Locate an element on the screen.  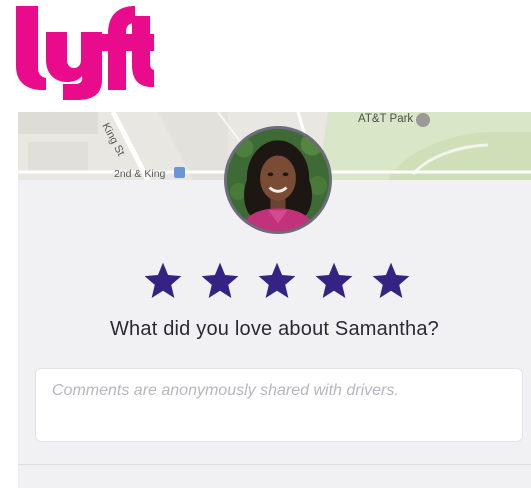
comment-input is located at coordinates (279, 405).